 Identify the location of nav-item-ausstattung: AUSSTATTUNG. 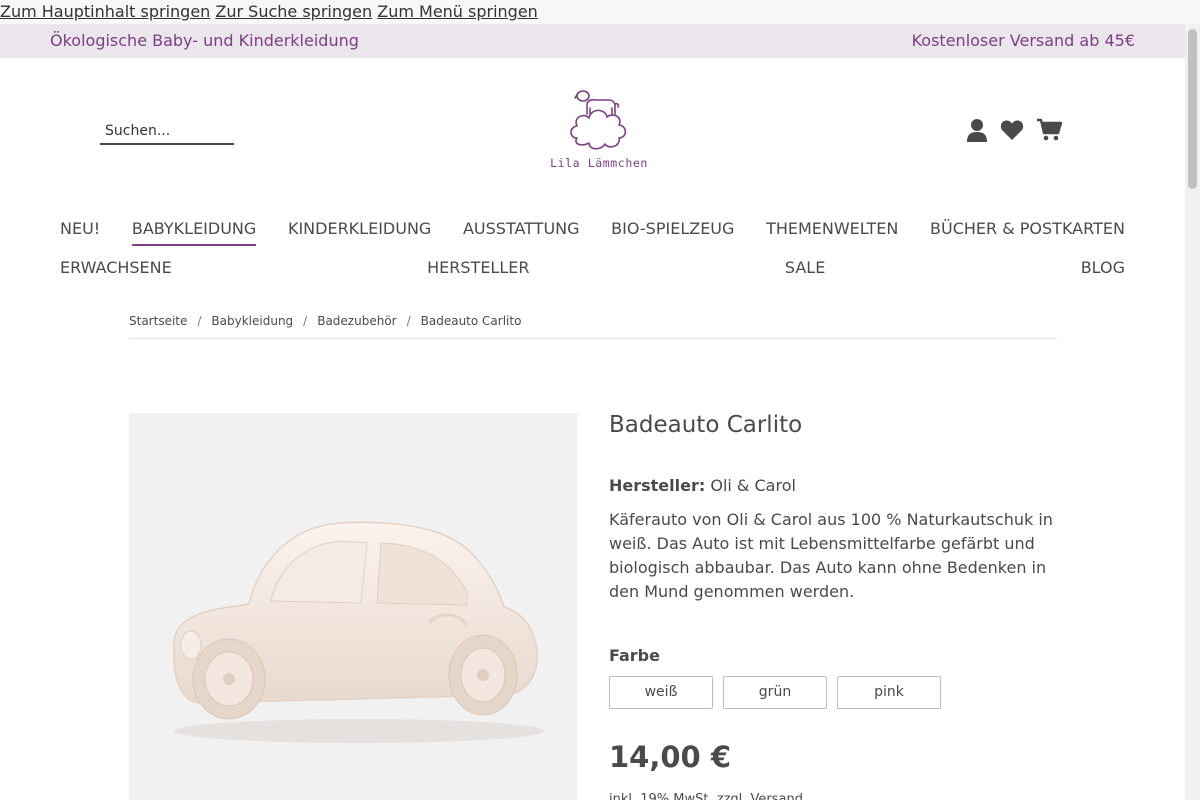
(521, 232).